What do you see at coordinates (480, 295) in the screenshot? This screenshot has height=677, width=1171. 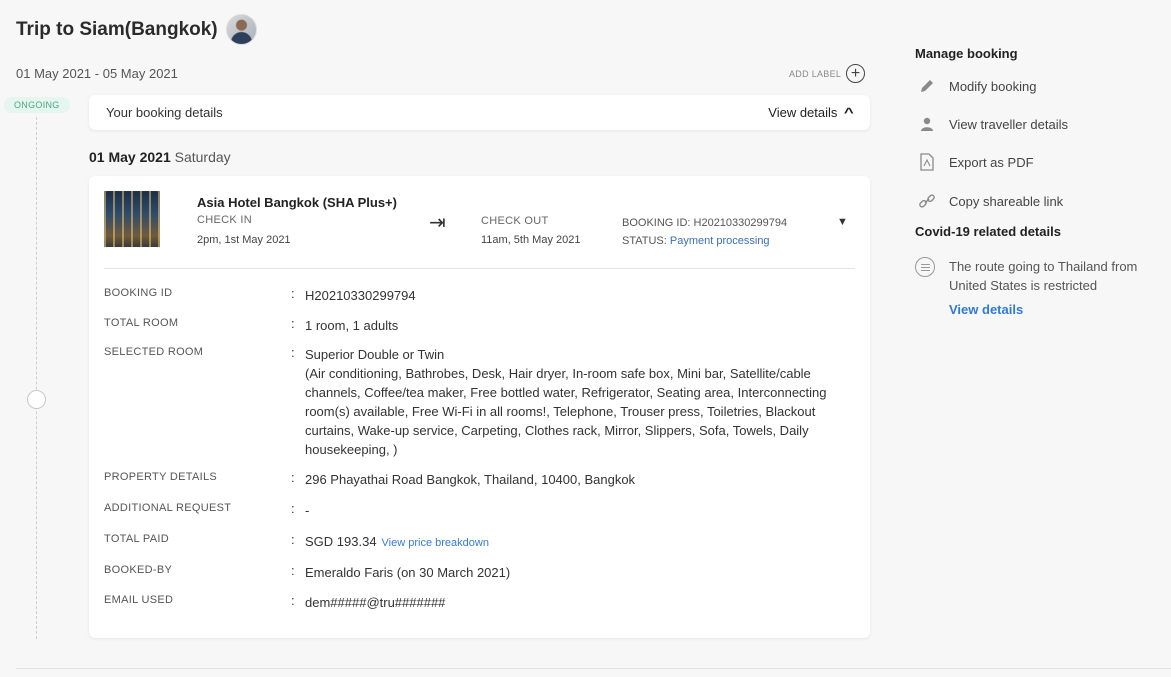 I see `detail-row-booking-id: BOOKING ID : H20210330299794` at bounding box center [480, 295].